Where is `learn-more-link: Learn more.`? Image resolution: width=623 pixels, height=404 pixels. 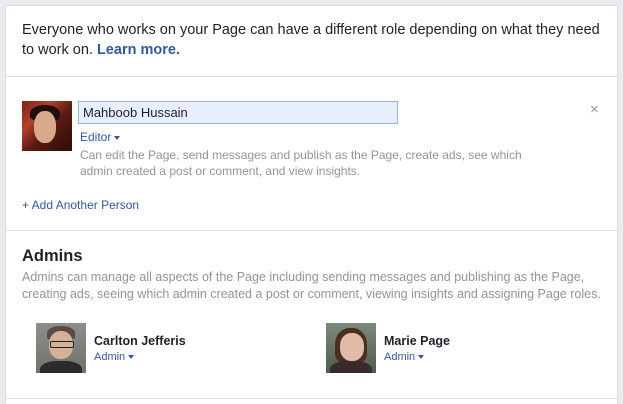
learn-more-link: Learn more. is located at coordinates (138, 50).